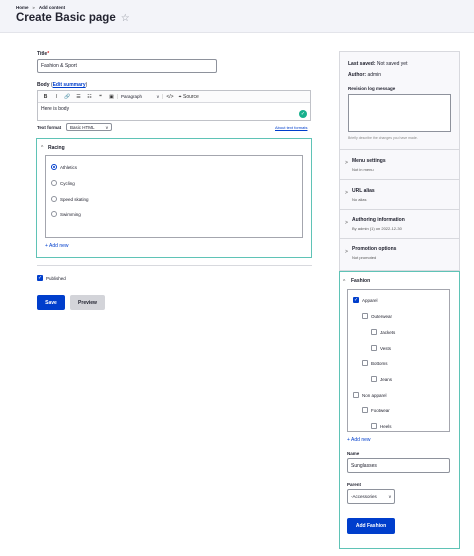  I want to click on checkbox-label: Footwear, so click(380, 410).